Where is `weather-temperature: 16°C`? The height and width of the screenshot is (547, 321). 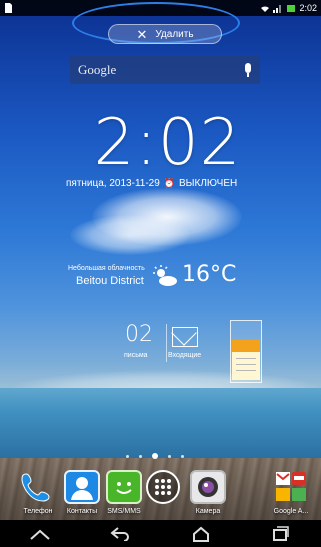 weather-temperature: 16°C is located at coordinates (209, 274).